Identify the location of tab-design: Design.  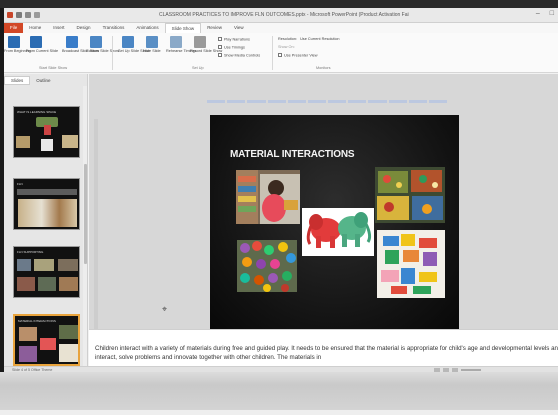
(84, 28).